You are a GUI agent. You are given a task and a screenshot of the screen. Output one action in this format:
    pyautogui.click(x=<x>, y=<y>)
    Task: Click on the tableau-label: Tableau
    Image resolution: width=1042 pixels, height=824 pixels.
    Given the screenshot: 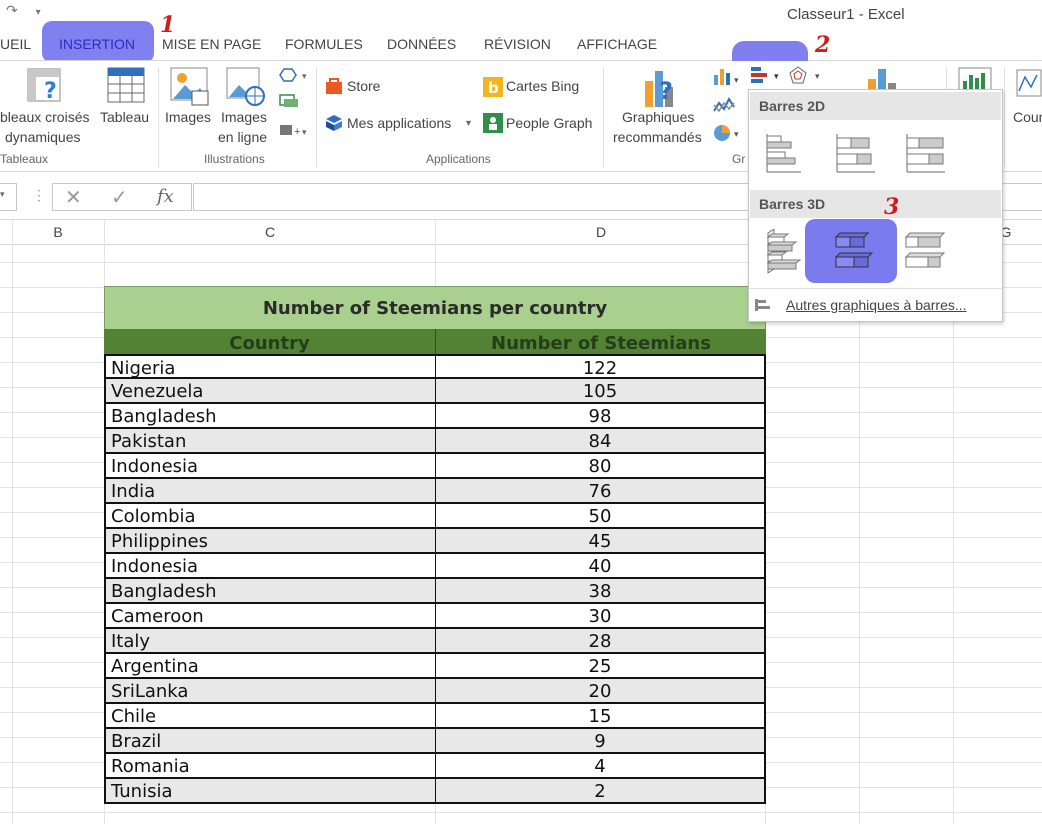 What is the action you would take?
    pyautogui.click(x=124, y=117)
    